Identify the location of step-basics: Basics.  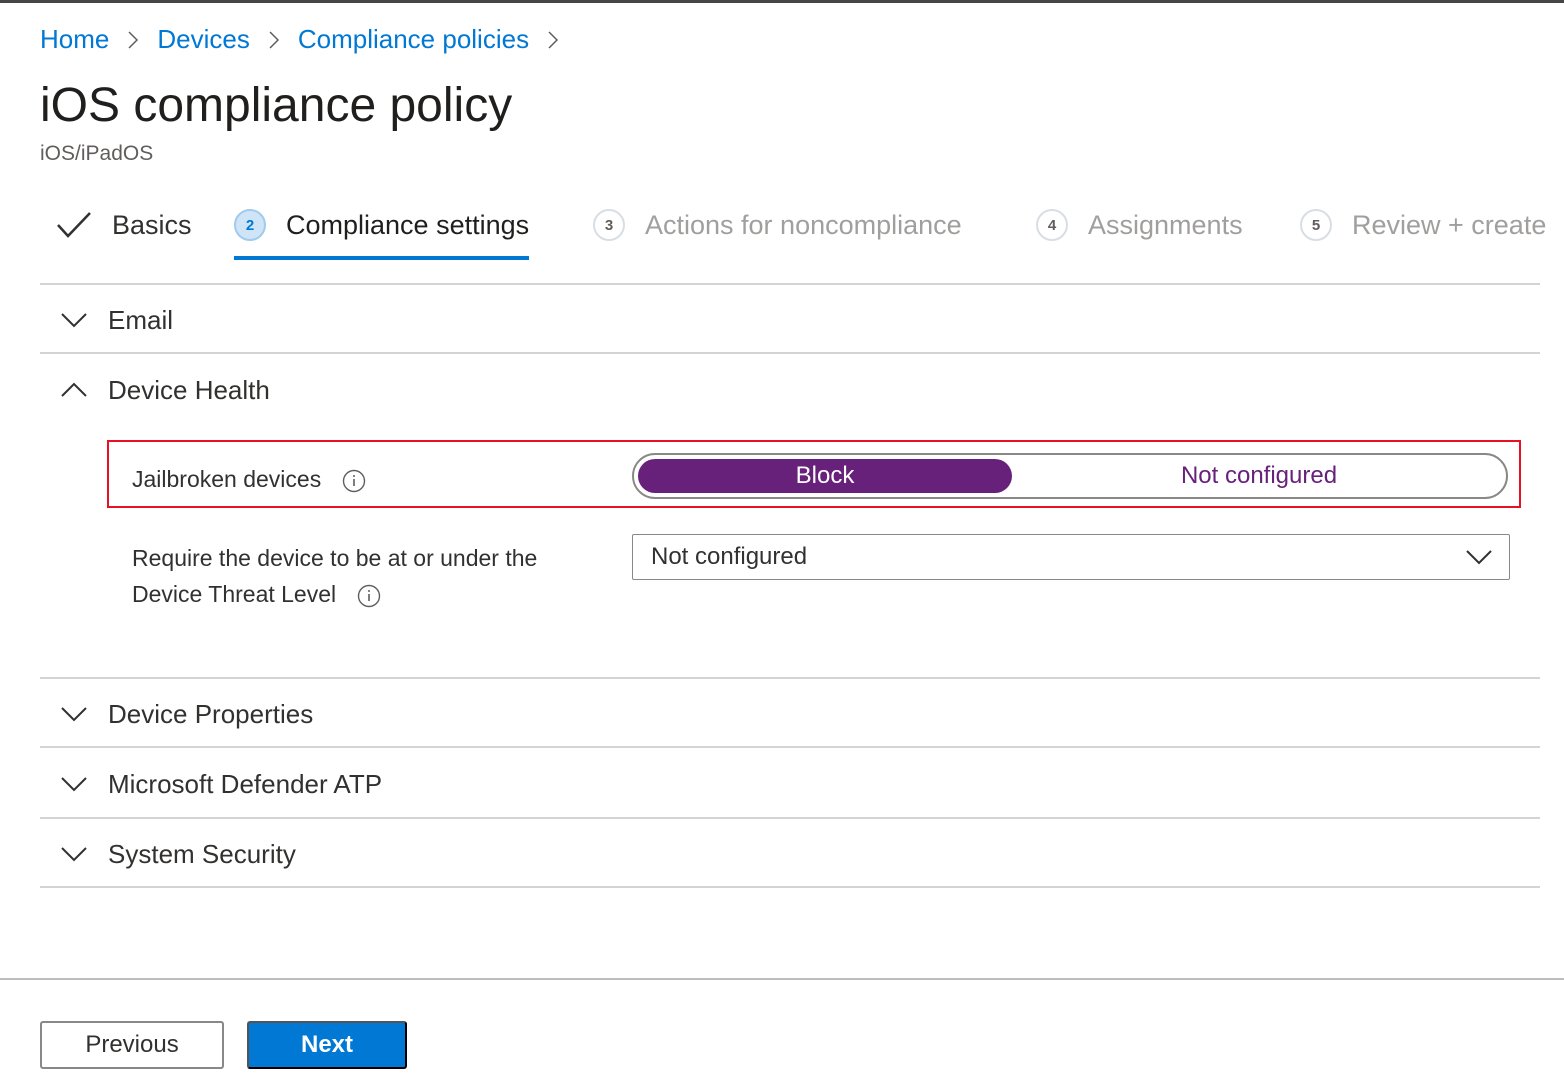
(124, 225).